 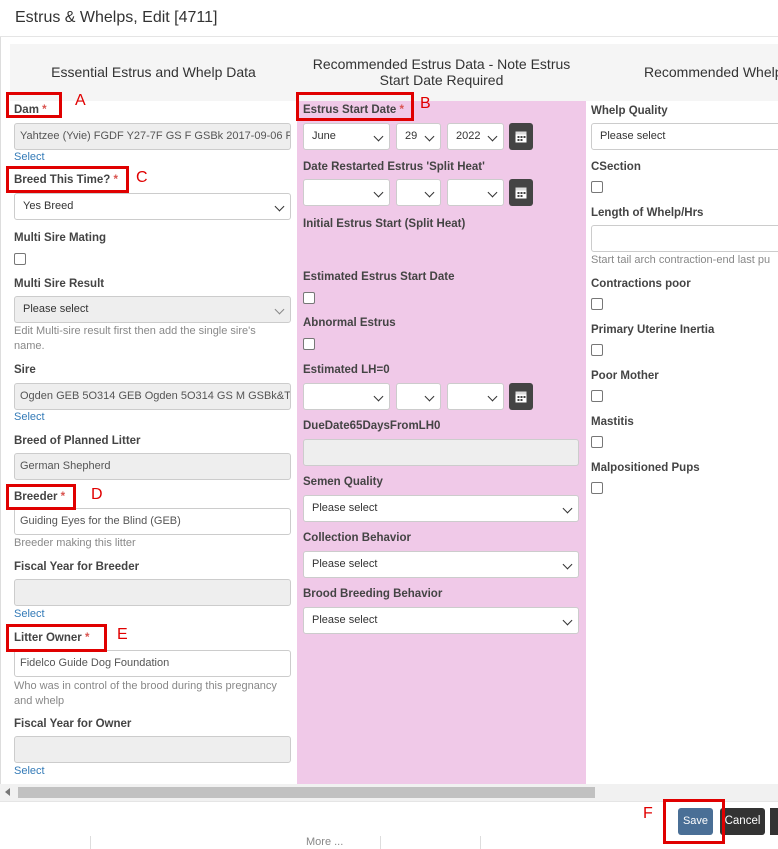 I want to click on header-whelp-text: Recommended Whelp, so click(x=711, y=72).